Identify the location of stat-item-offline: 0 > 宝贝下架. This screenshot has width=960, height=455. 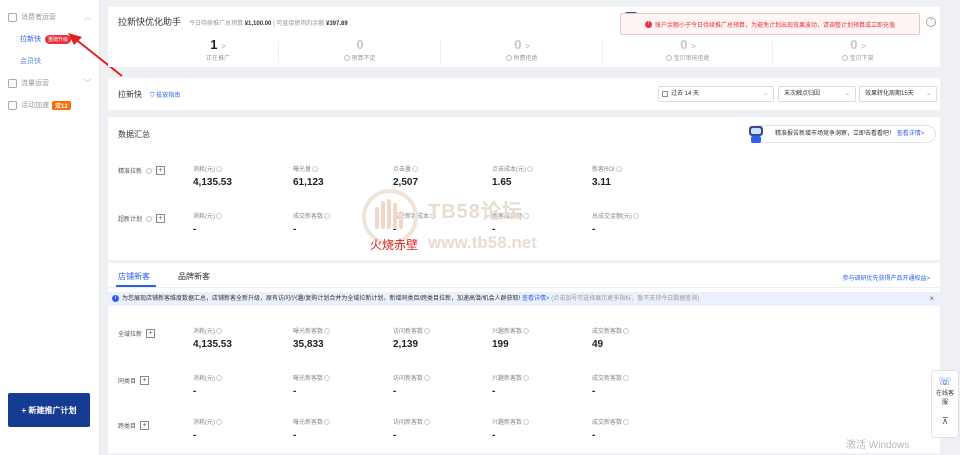
(858, 49).